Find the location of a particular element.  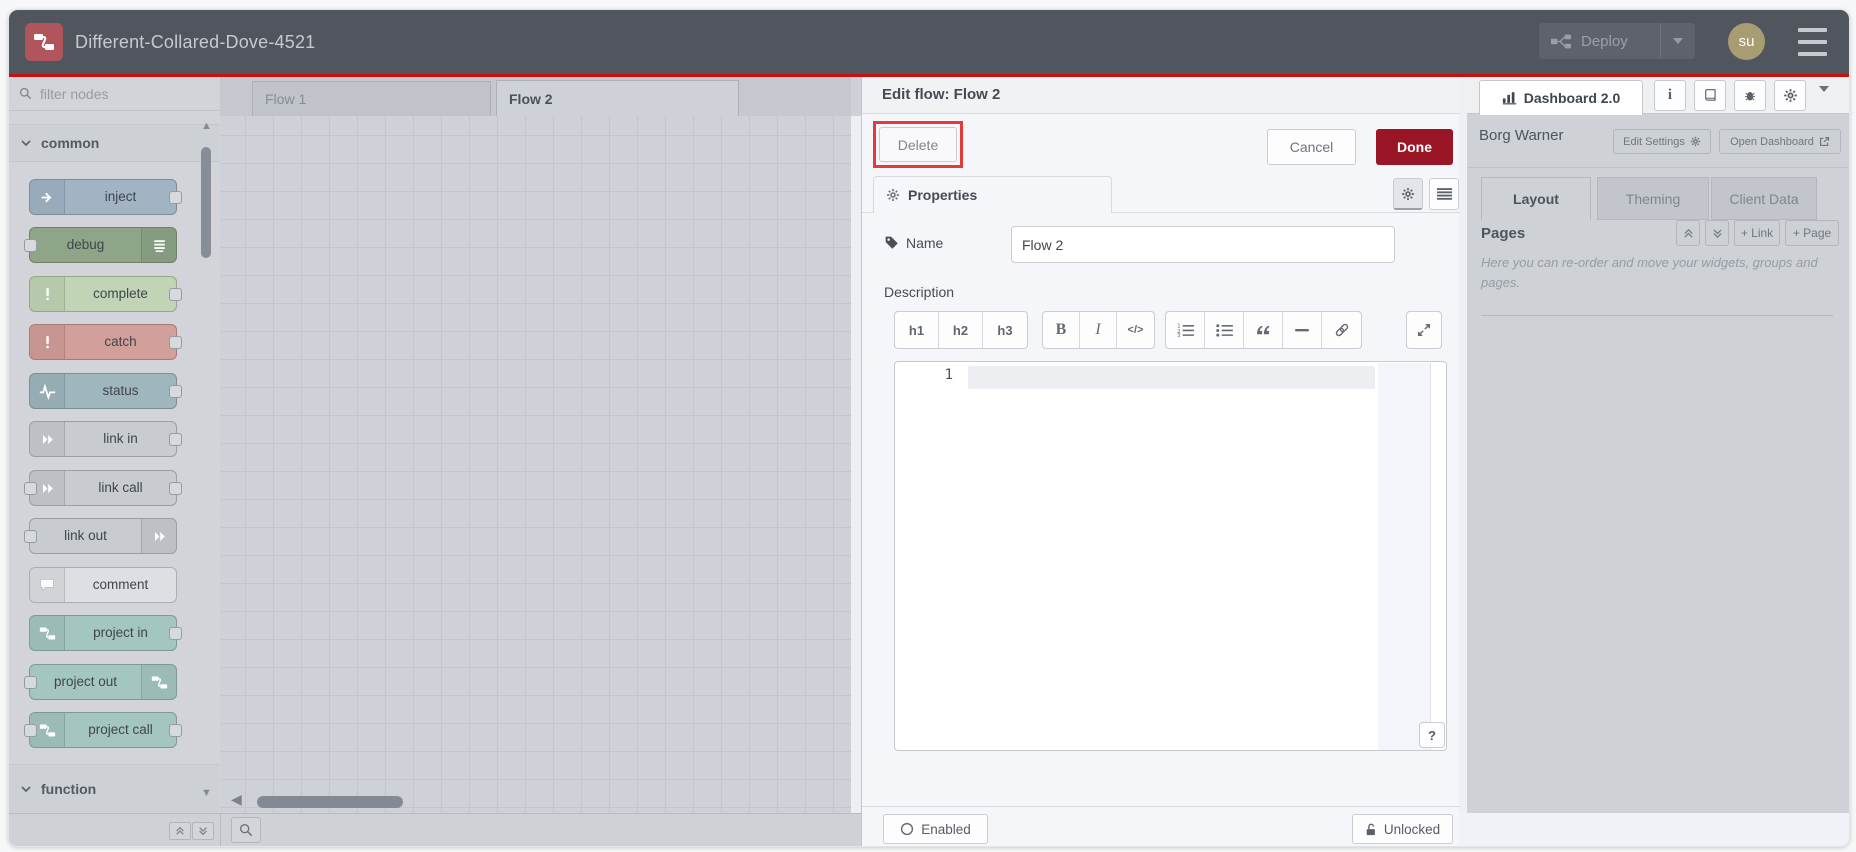

palette-node-link-in: link in is located at coordinates (105, 439).